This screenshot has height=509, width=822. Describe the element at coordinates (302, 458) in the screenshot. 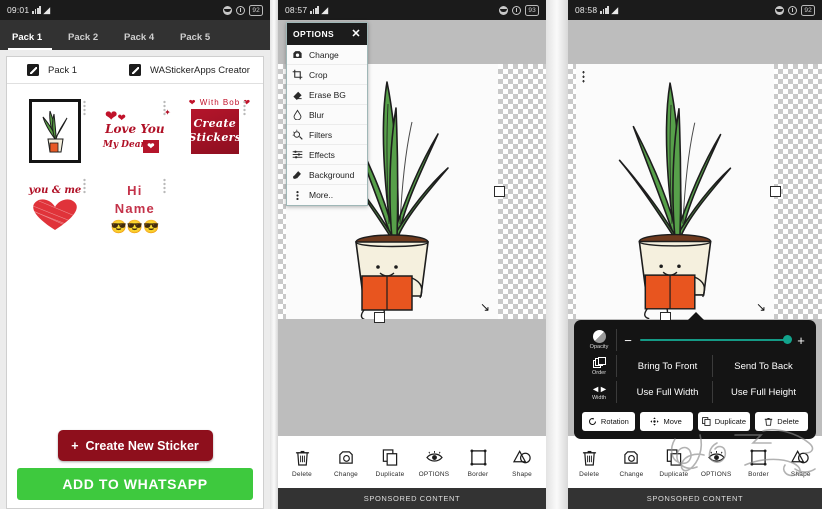

I see `trash-icon` at that location.